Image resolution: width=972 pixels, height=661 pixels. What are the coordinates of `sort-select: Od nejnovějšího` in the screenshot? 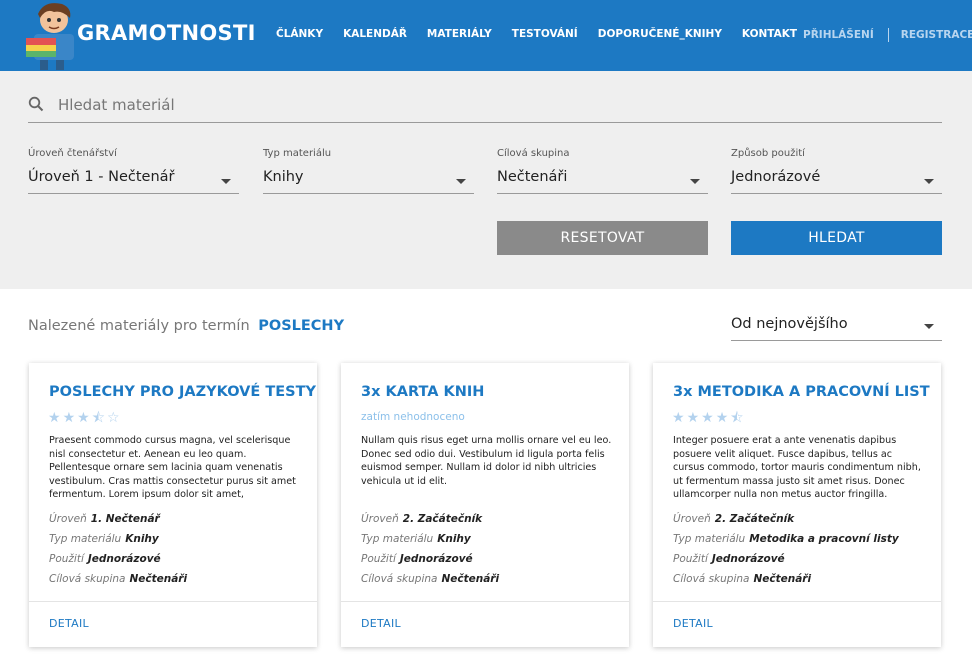 It's located at (836, 324).